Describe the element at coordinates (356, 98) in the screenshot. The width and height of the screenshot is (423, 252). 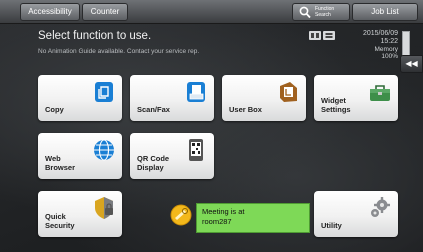
I see `widget-settings-tile: Widget Settings` at that location.